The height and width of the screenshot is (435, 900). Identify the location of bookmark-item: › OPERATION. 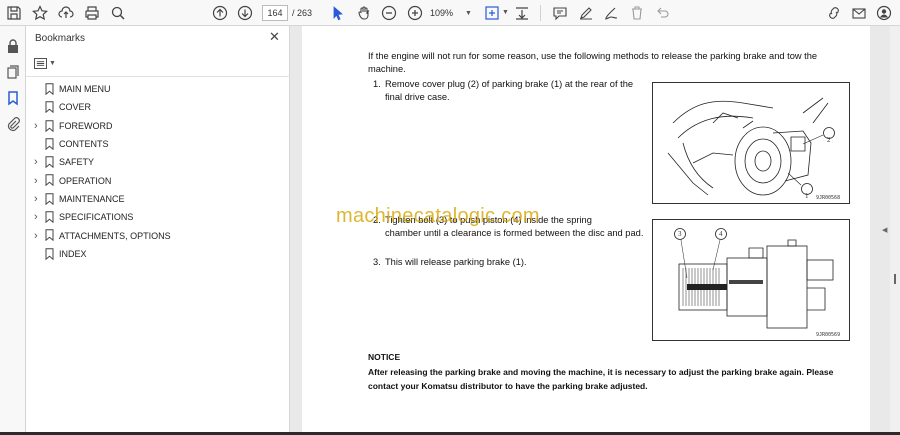
(158, 180).